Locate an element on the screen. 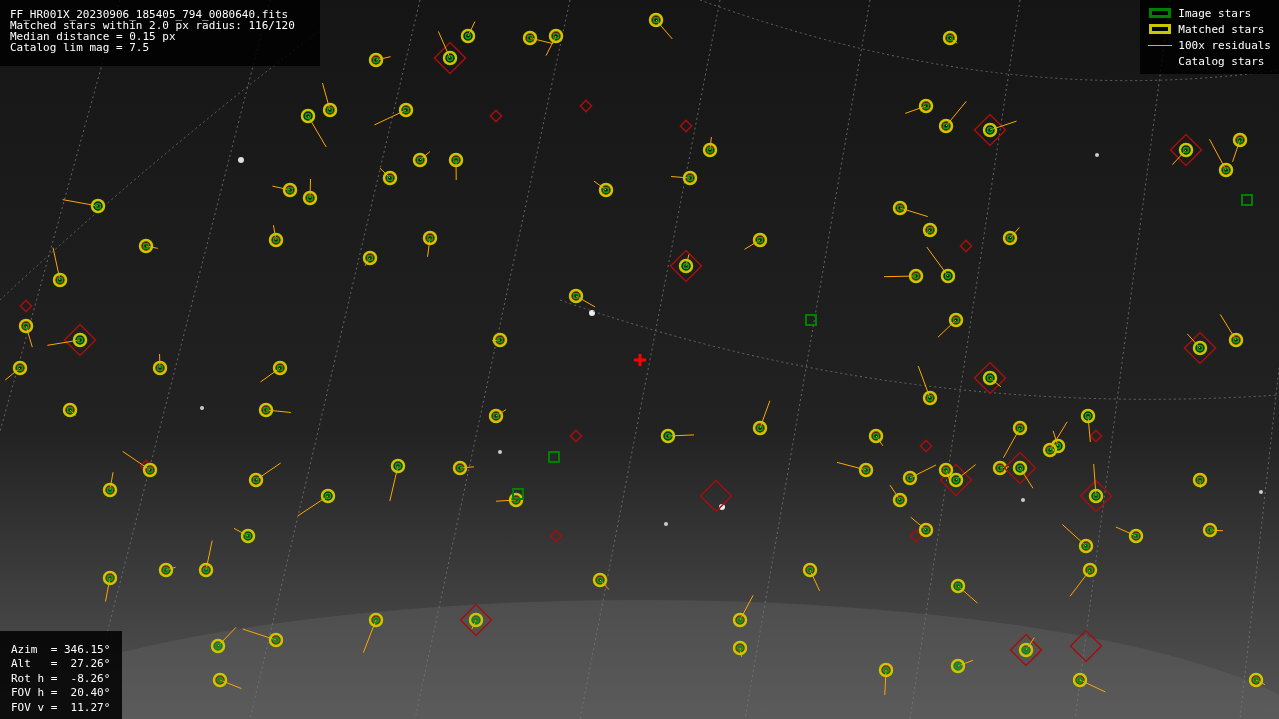  legend-label: Matched stars is located at coordinates (1221, 29).